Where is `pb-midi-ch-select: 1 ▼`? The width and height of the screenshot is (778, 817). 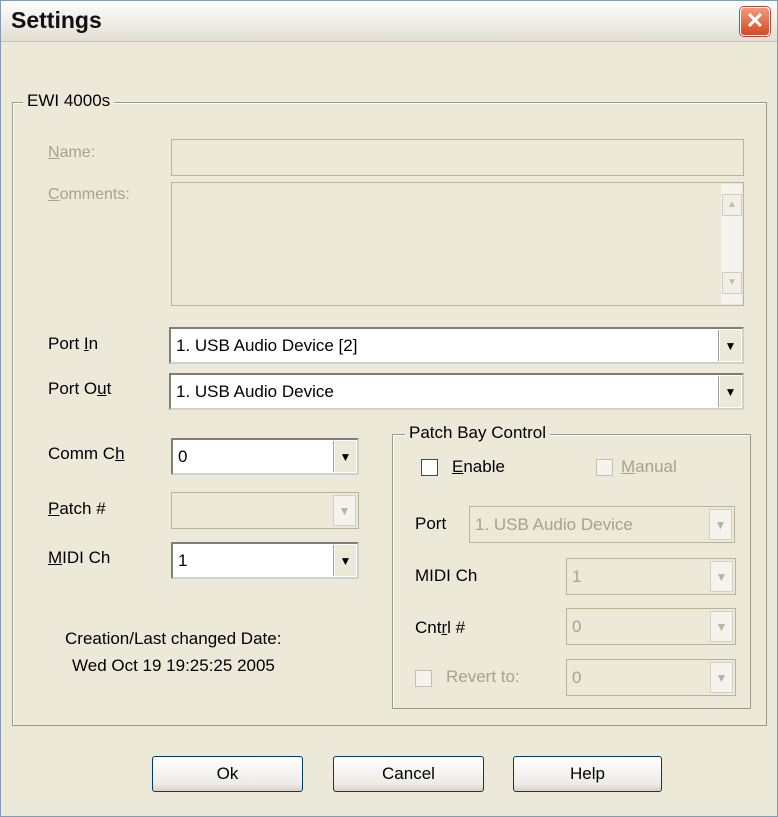 pb-midi-ch-select: 1 ▼ is located at coordinates (651, 576).